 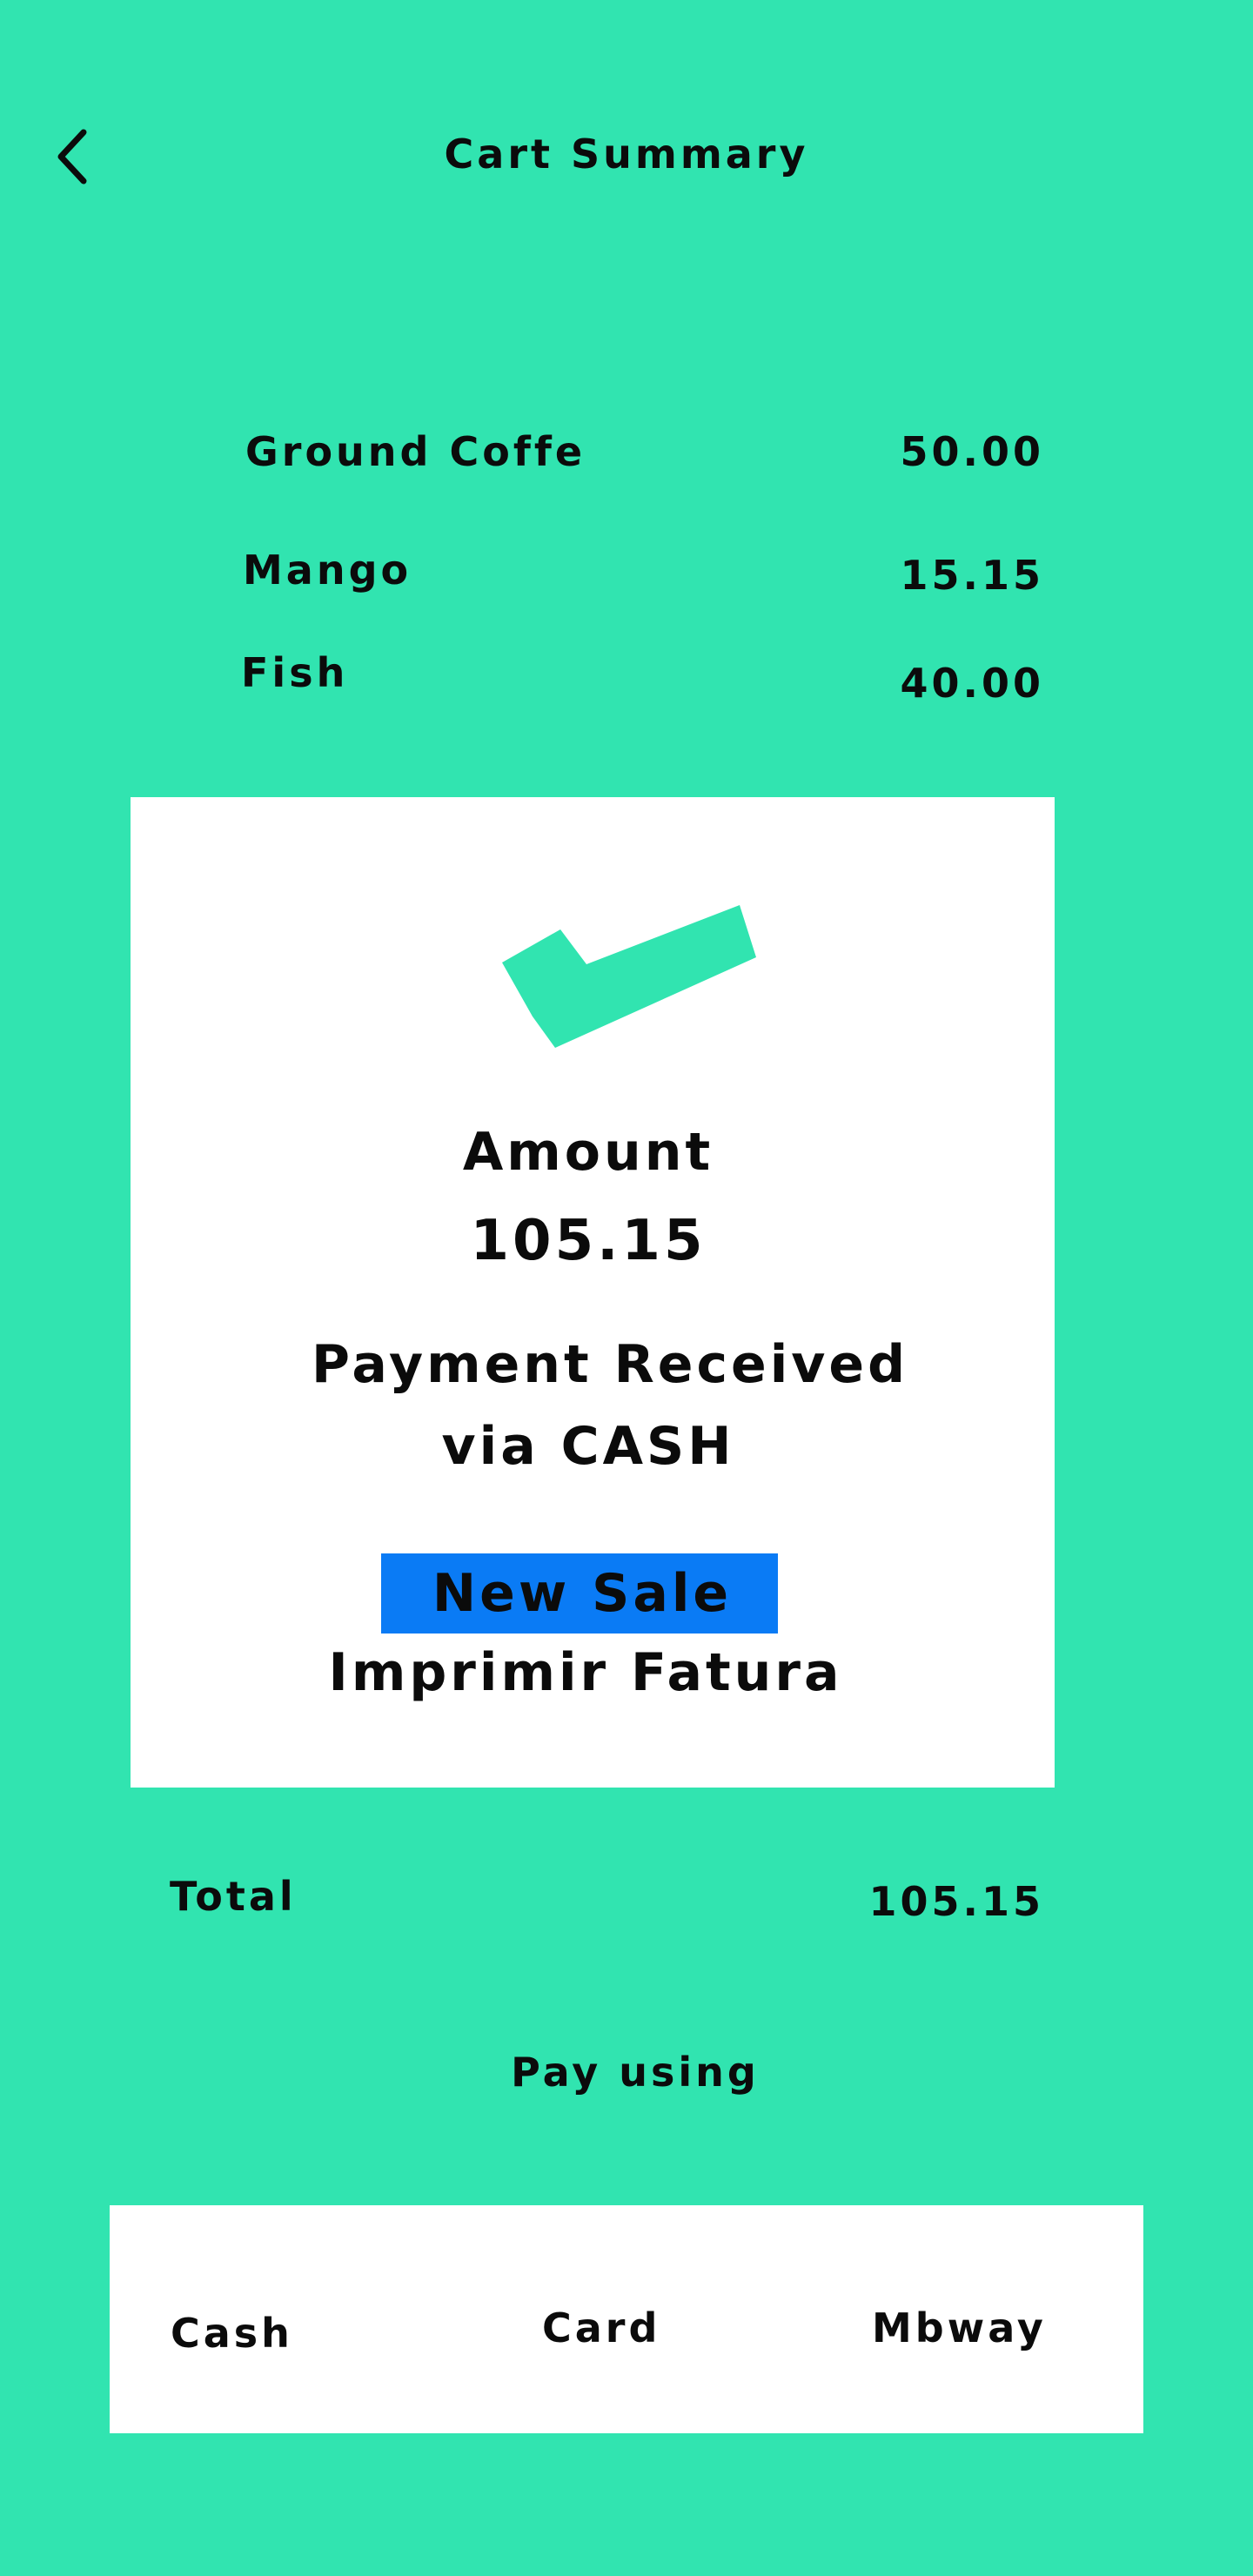 What do you see at coordinates (601, 2328) in the screenshot?
I see `pay-option-card: Card` at bounding box center [601, 2328].